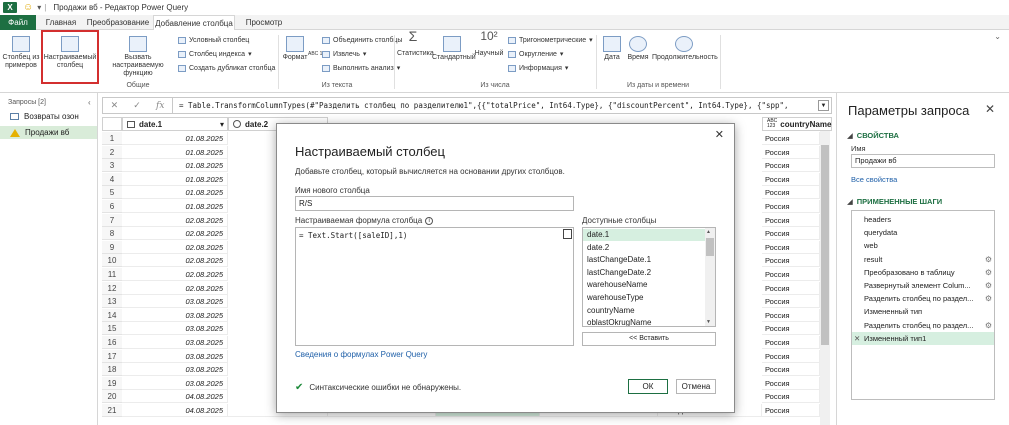 This screenshot has width=1009, height=425. I want to click on available-column-item: date.1, so click(644, 235).